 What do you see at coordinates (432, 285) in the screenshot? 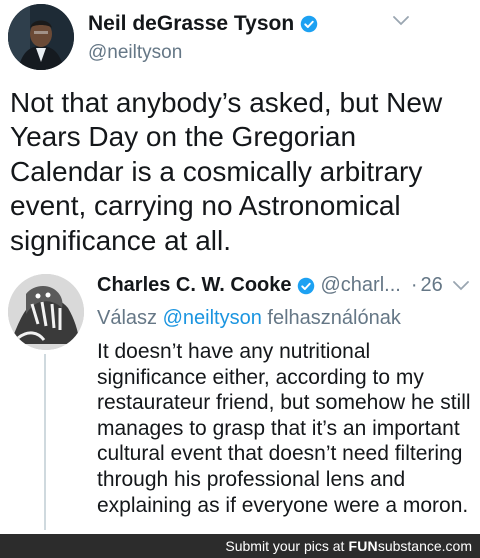
I see `reply-timestamp: 26` at bounding box center [432, 285].